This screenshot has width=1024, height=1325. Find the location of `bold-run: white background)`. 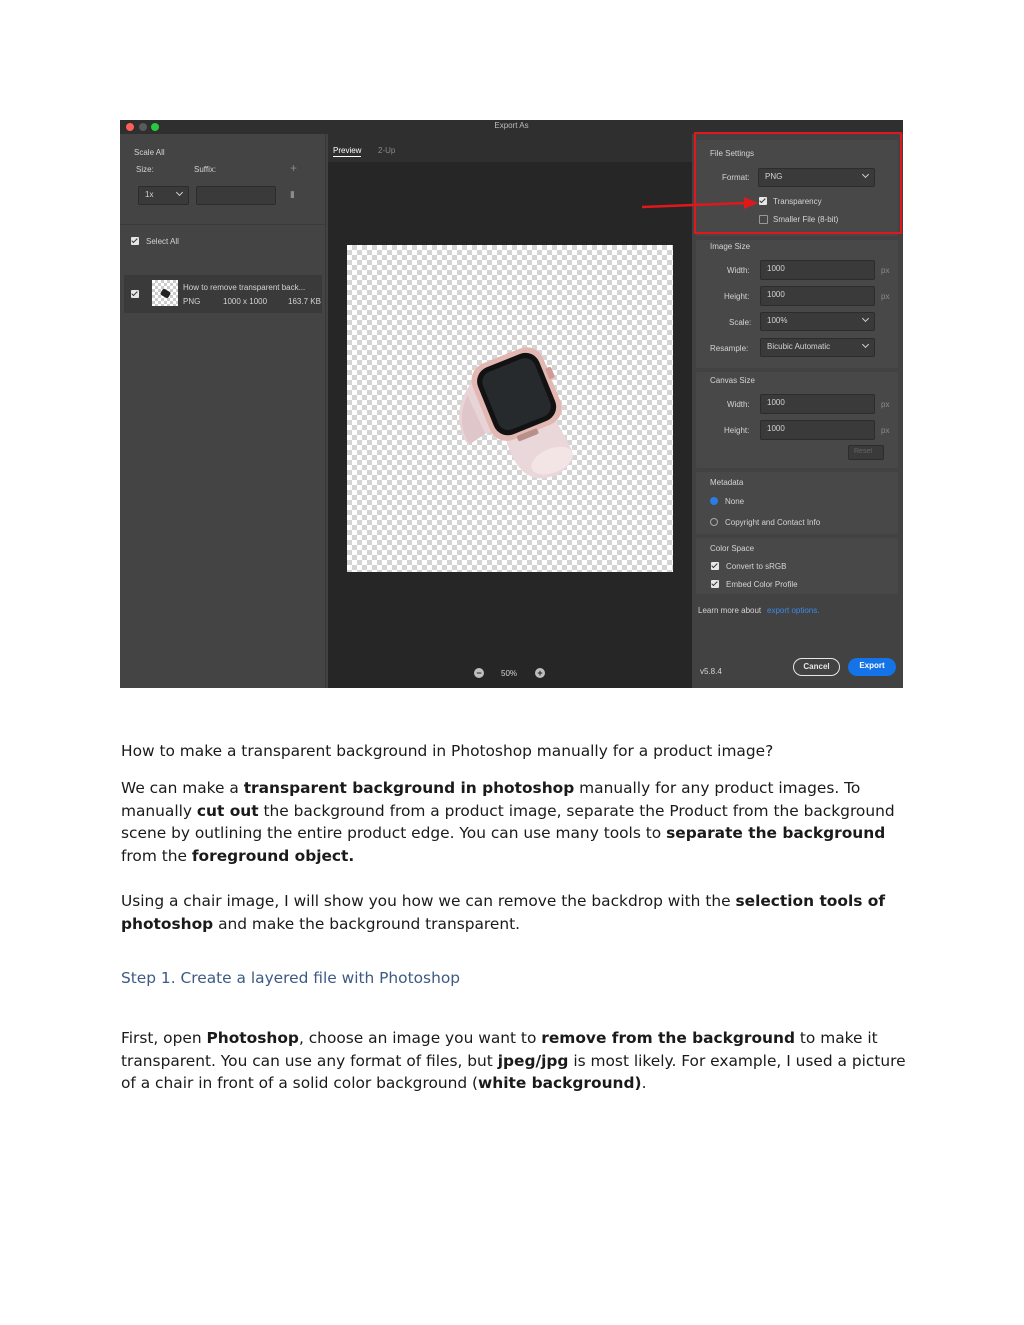

bold-run: white background) is located at coordinates (560, 1083).